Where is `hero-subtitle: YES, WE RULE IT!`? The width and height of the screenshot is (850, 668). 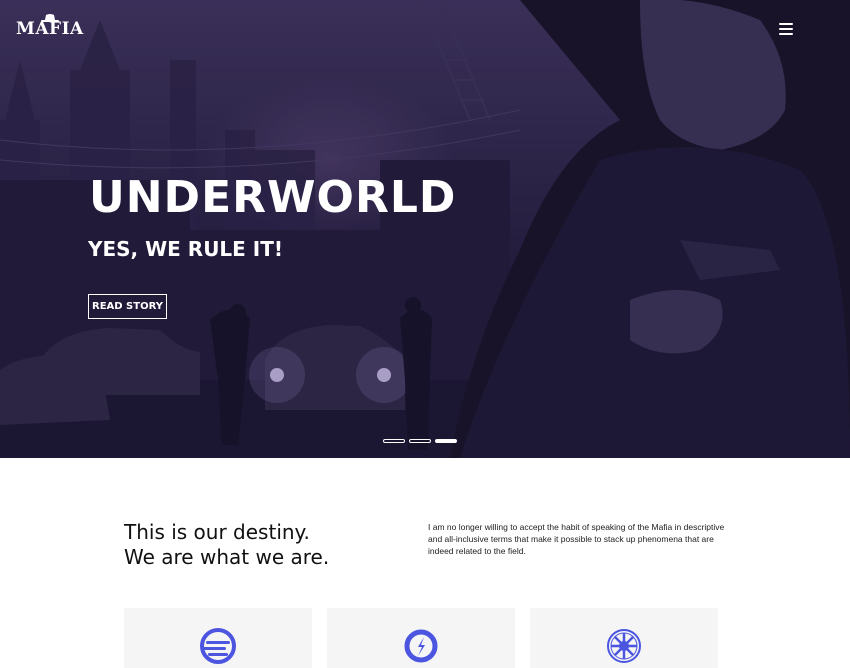 hero-subtitle: YES, WE RULE IT! is located at coordinates (186, 249).